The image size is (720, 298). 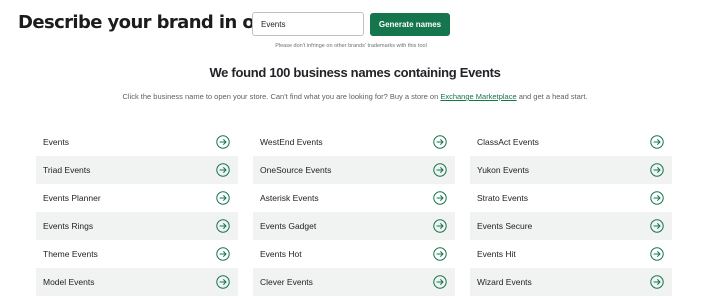 I want to click on exchange-marketplace-link: Exchange Marketplace, so click(x=478, y=96).